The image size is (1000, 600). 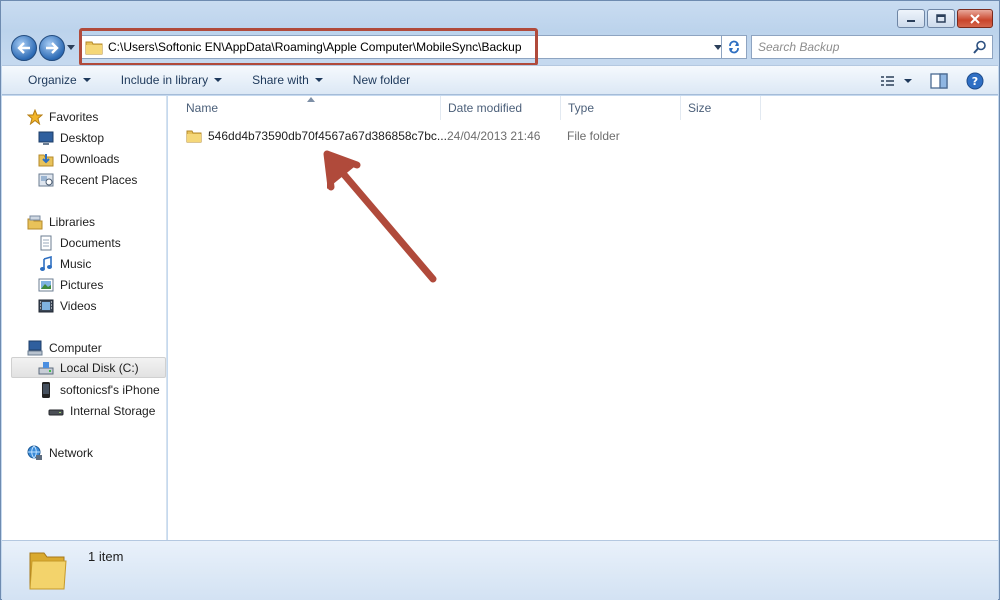 What do you see at coordinates (46, 306) in the screenshot?
I see `videos-icon` at bounding box center [46, 306].